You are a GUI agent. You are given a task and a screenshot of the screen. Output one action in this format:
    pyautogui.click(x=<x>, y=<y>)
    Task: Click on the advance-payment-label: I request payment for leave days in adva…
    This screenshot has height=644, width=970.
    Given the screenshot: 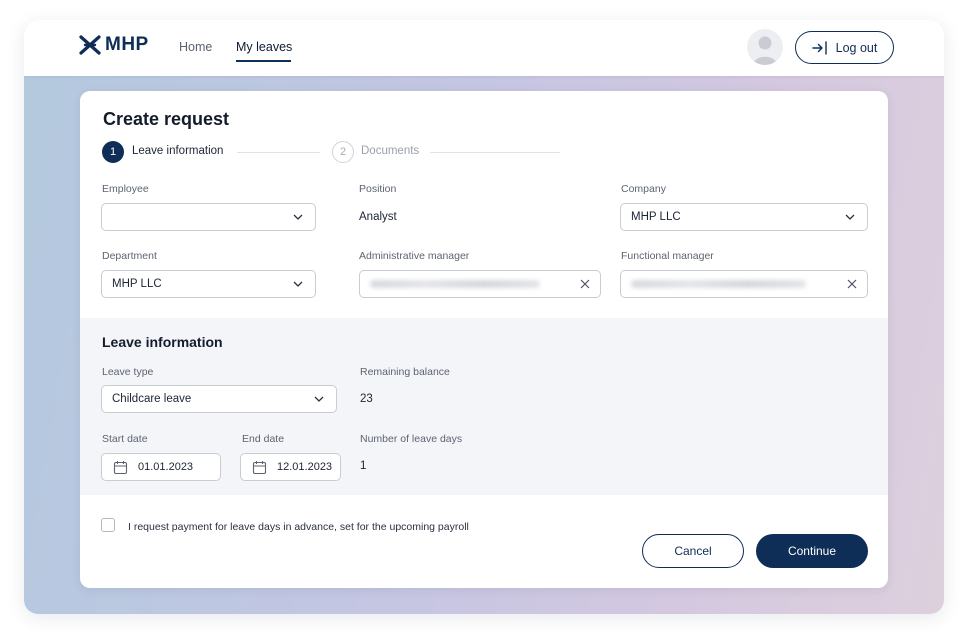 What is the action you would take?
    pyautogui.click(x=298, y=527)
    